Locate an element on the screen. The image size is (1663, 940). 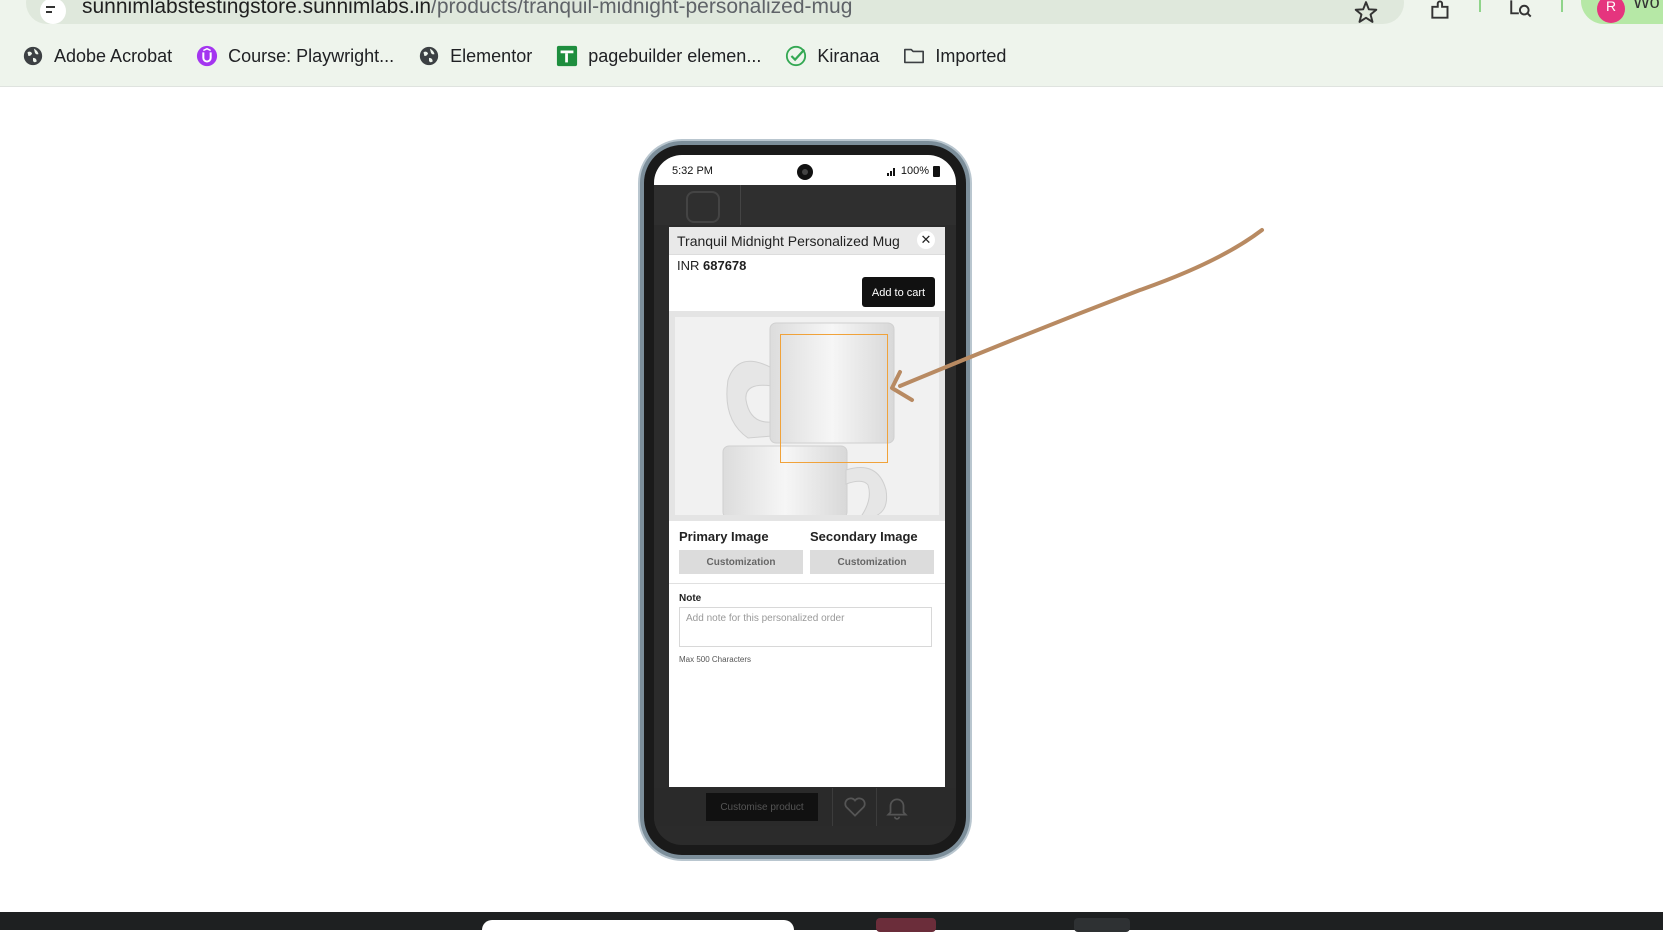
bookmark-folder-imported: Imported is located at coordinates (954, 56).